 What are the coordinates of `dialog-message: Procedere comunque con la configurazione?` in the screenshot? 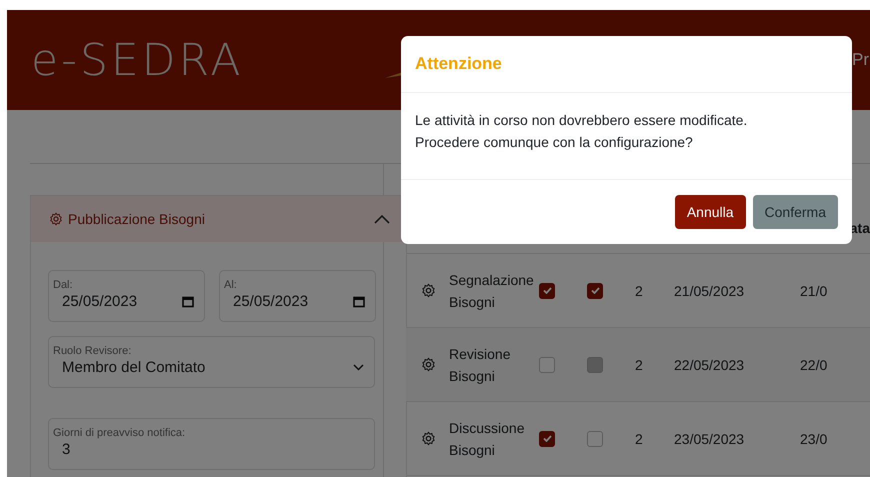 It's located at (554, 142).